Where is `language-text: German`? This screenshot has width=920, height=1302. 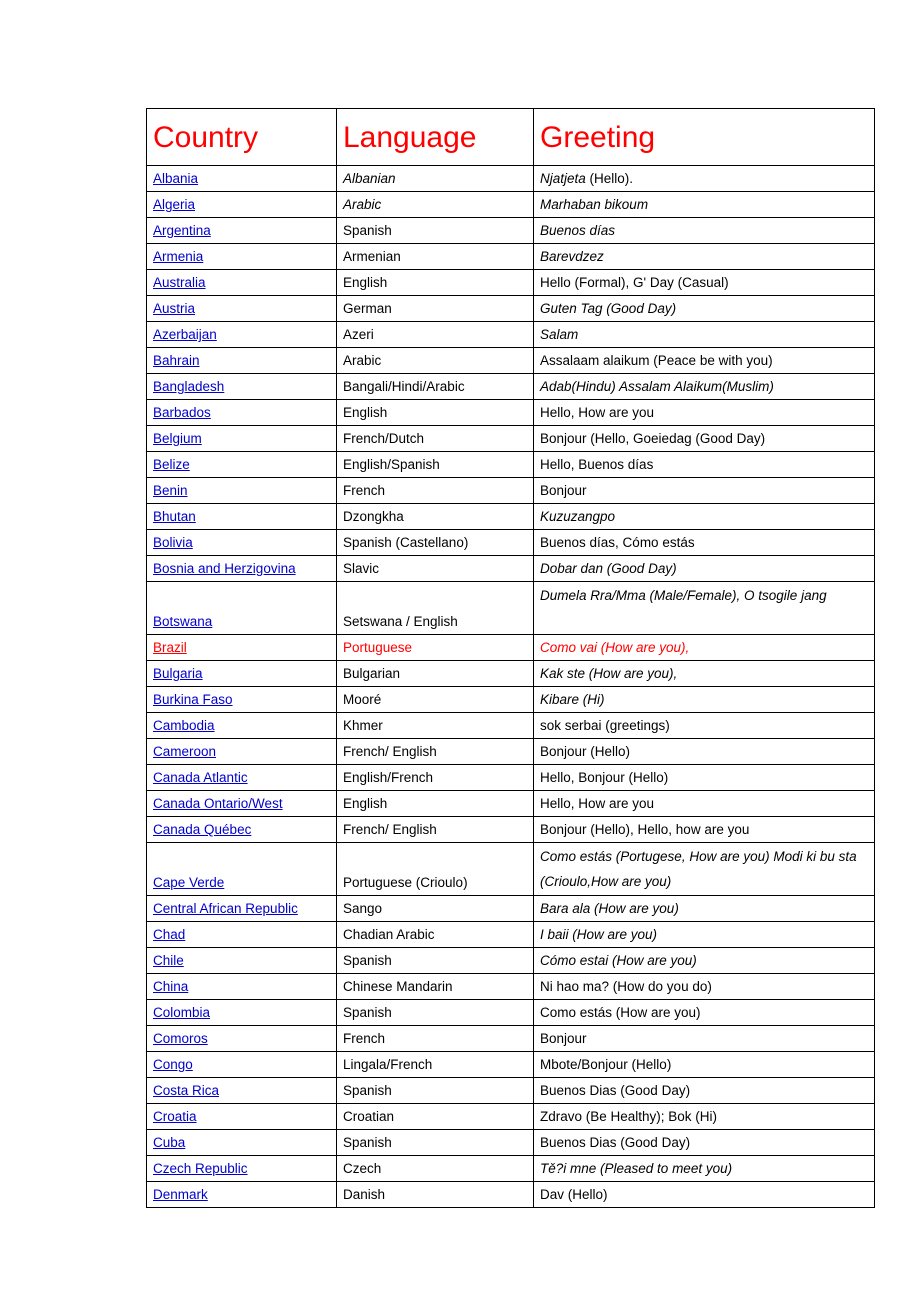 language-text: German is located at coordinates (367, 308).